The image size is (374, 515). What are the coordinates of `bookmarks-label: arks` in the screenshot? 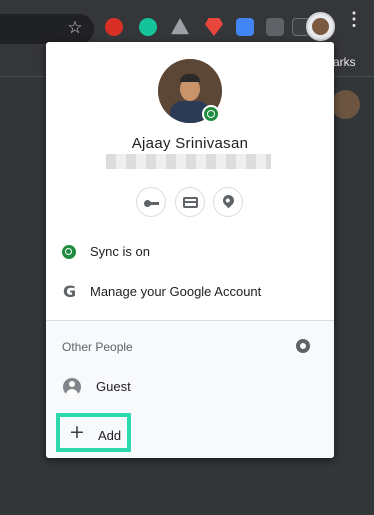 It's located at (344, 62).